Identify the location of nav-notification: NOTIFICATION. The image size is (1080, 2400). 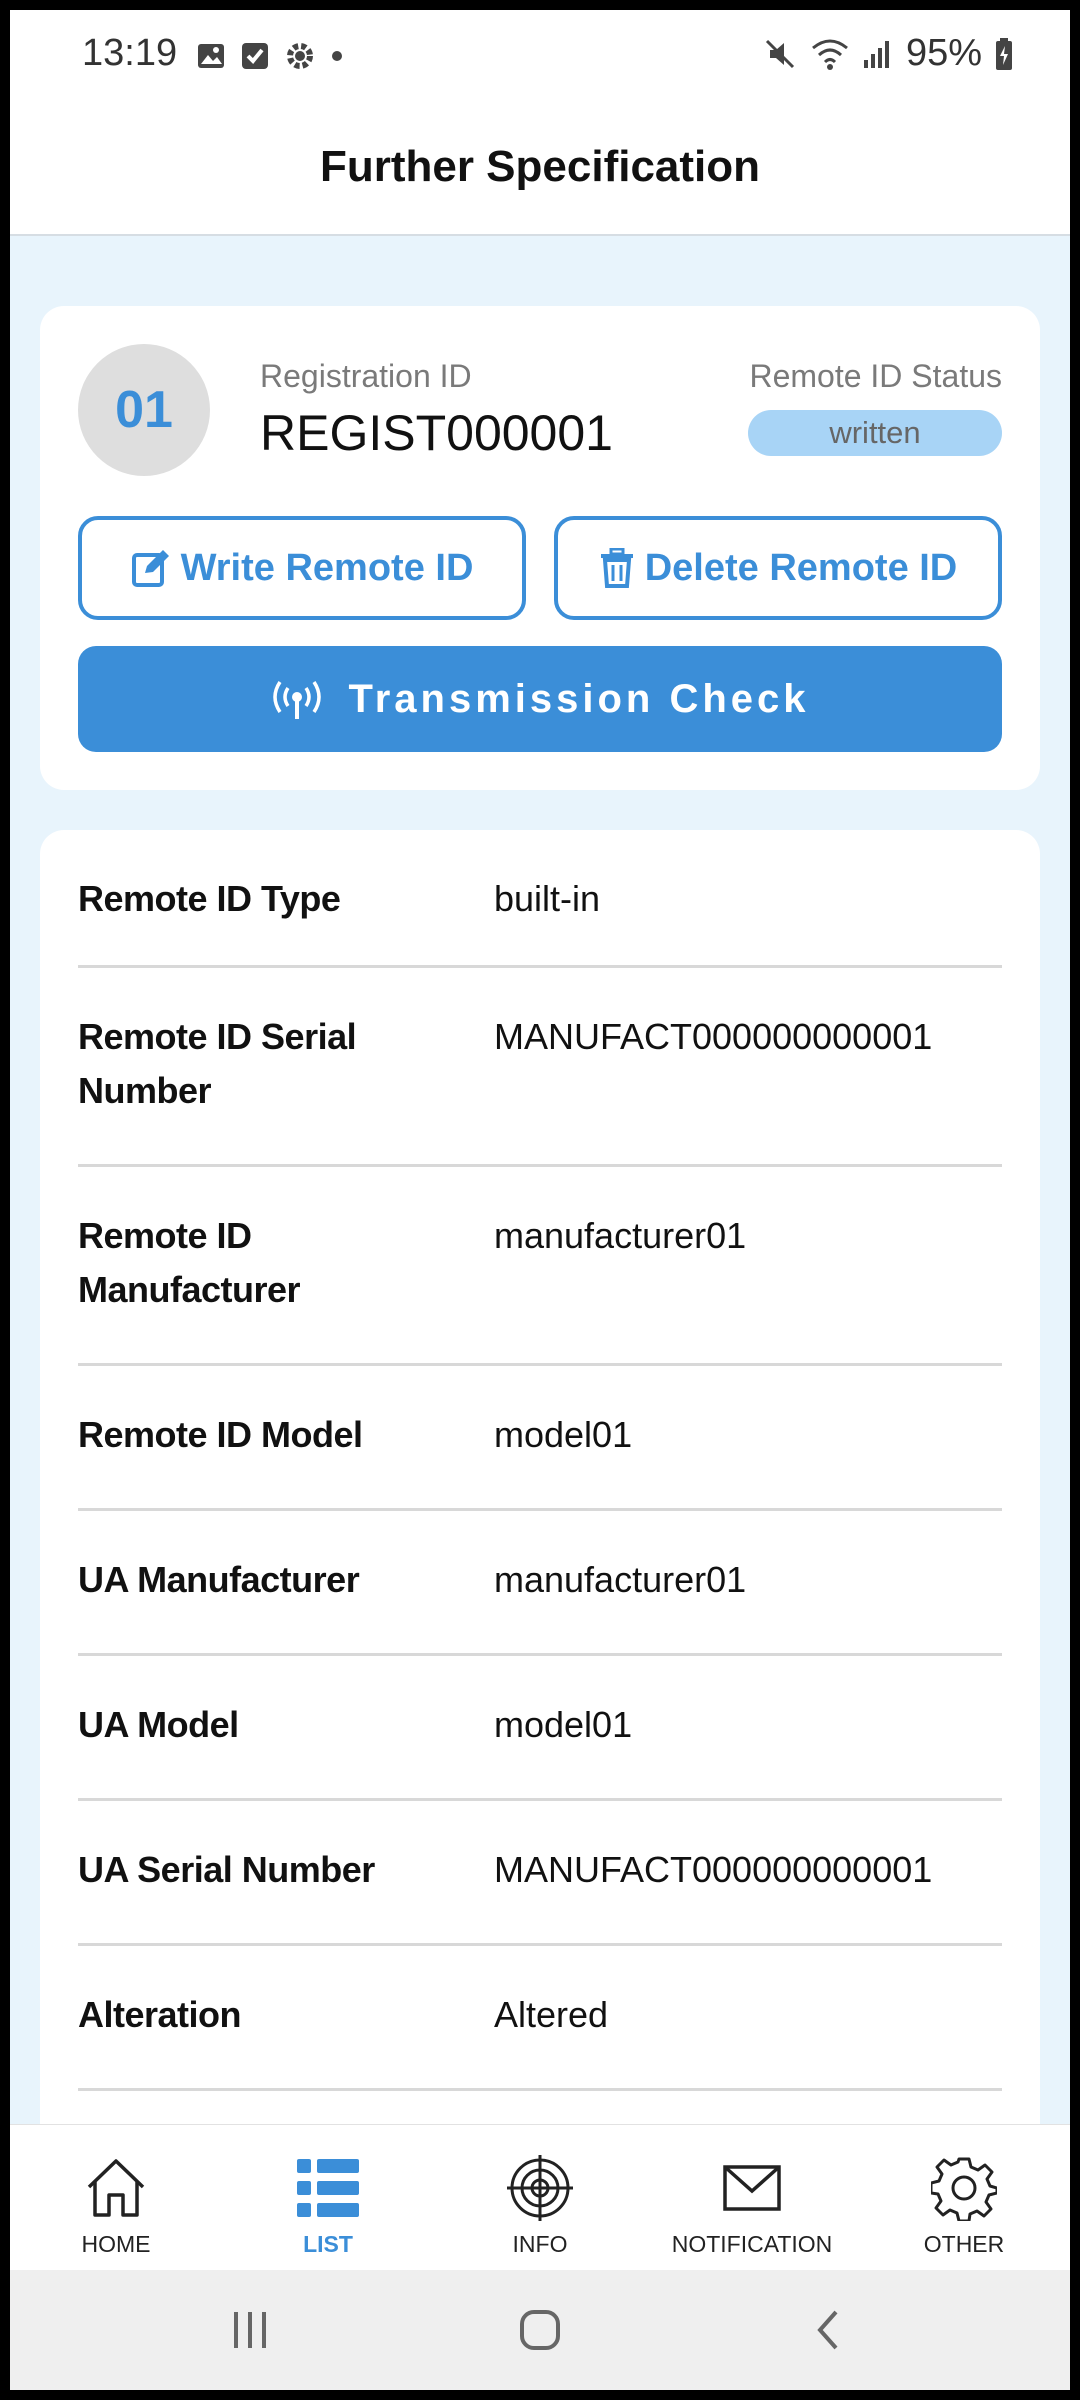
(752, 2198).